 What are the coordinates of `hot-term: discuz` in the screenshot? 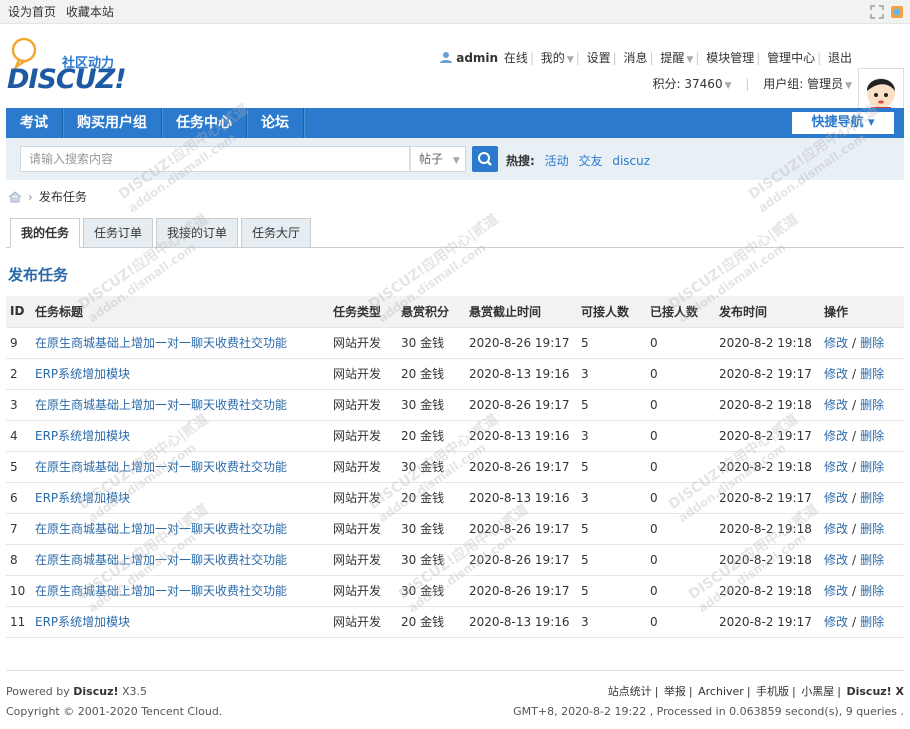 It's located at (631, 161).